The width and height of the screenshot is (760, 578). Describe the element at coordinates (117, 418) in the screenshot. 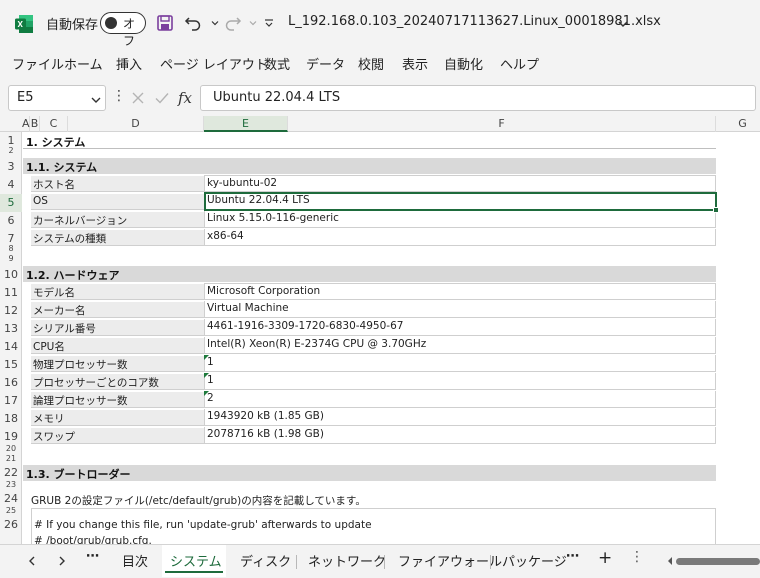

I see `label-cell: メモリ` at that location.